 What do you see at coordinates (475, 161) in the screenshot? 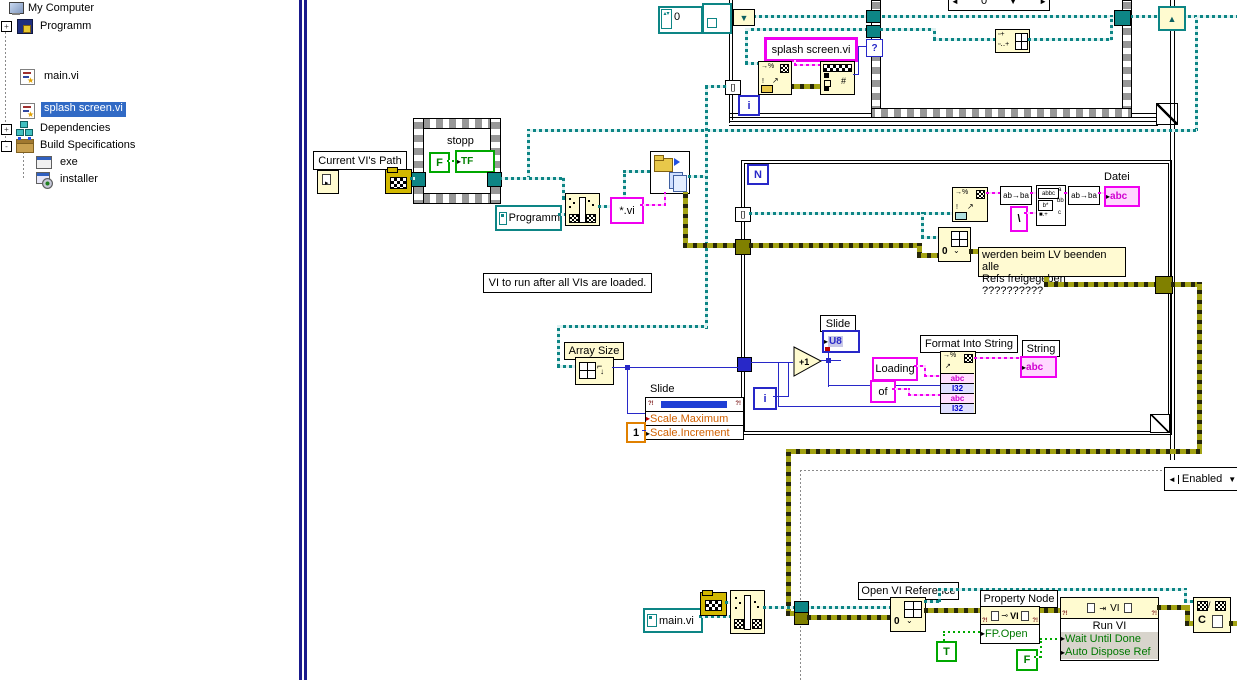
I see `boolean-indicator-stopp: ▸ TF` at bounding box center [475, 161].